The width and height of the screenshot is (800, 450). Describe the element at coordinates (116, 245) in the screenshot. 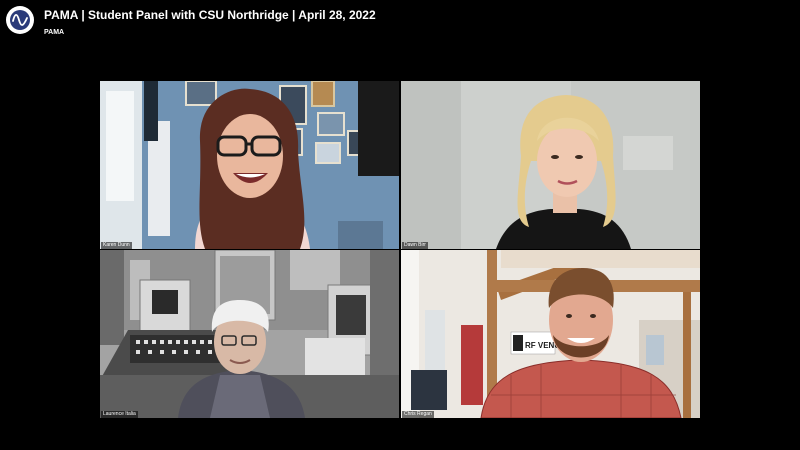

I see `participant-name-label: Karen Dunn` at that location.